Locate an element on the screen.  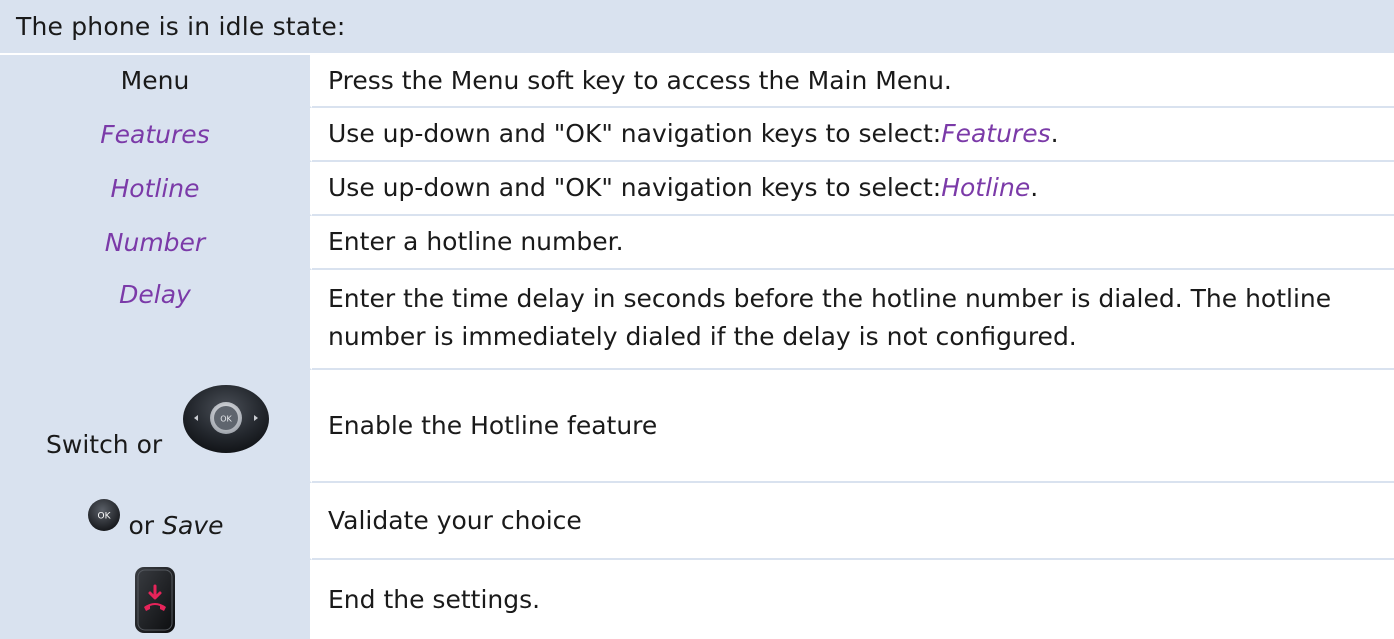
step-description-cell: Validate your choice is located at coordinates (853, 521).